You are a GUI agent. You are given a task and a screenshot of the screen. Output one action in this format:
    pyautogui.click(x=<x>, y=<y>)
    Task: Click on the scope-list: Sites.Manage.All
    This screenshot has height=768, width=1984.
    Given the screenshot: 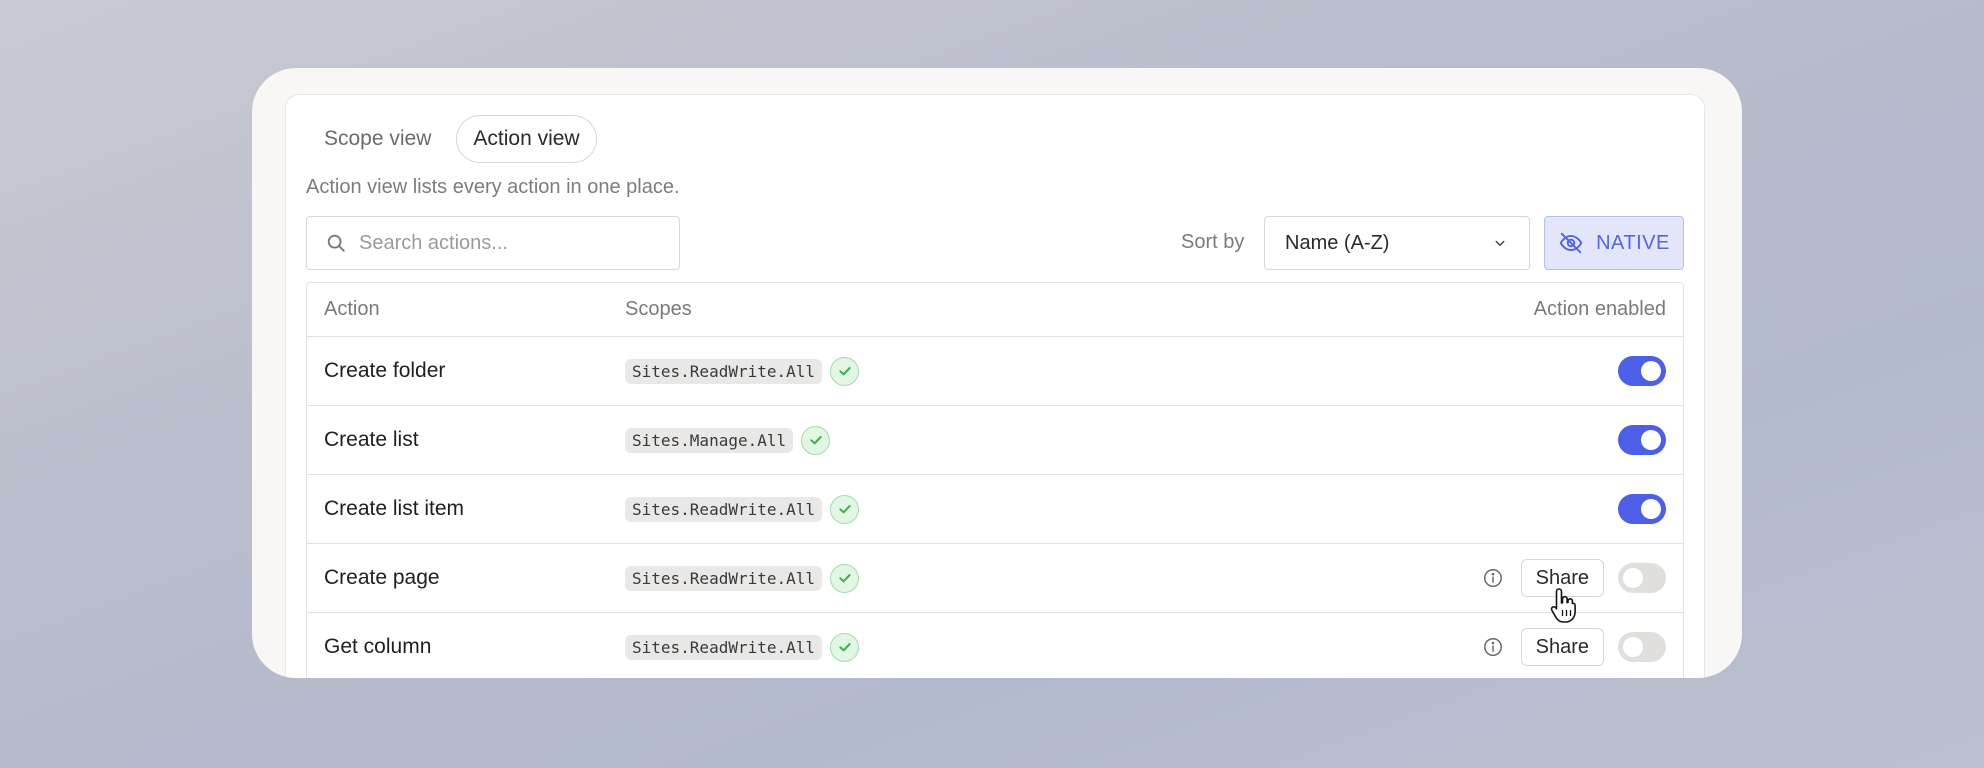 What is the action you would take?
    pyautogui.click(x=728, y=440)
    